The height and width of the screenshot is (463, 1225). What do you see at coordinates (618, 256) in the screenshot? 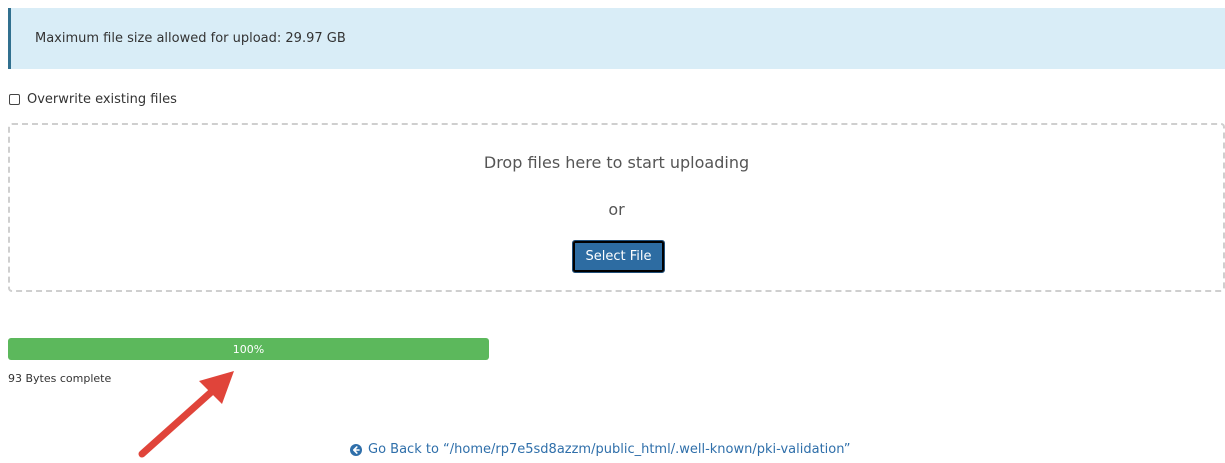
I see `select-file-button: Select File` at bounding box center [618, 256].